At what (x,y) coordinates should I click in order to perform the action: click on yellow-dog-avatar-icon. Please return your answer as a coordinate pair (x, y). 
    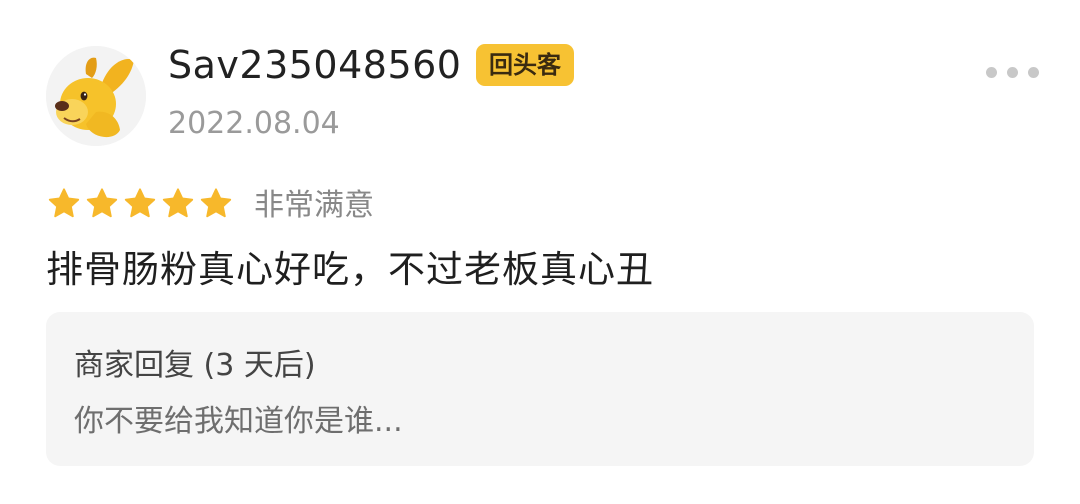
    Looking at the image, I should click on (96, 96).